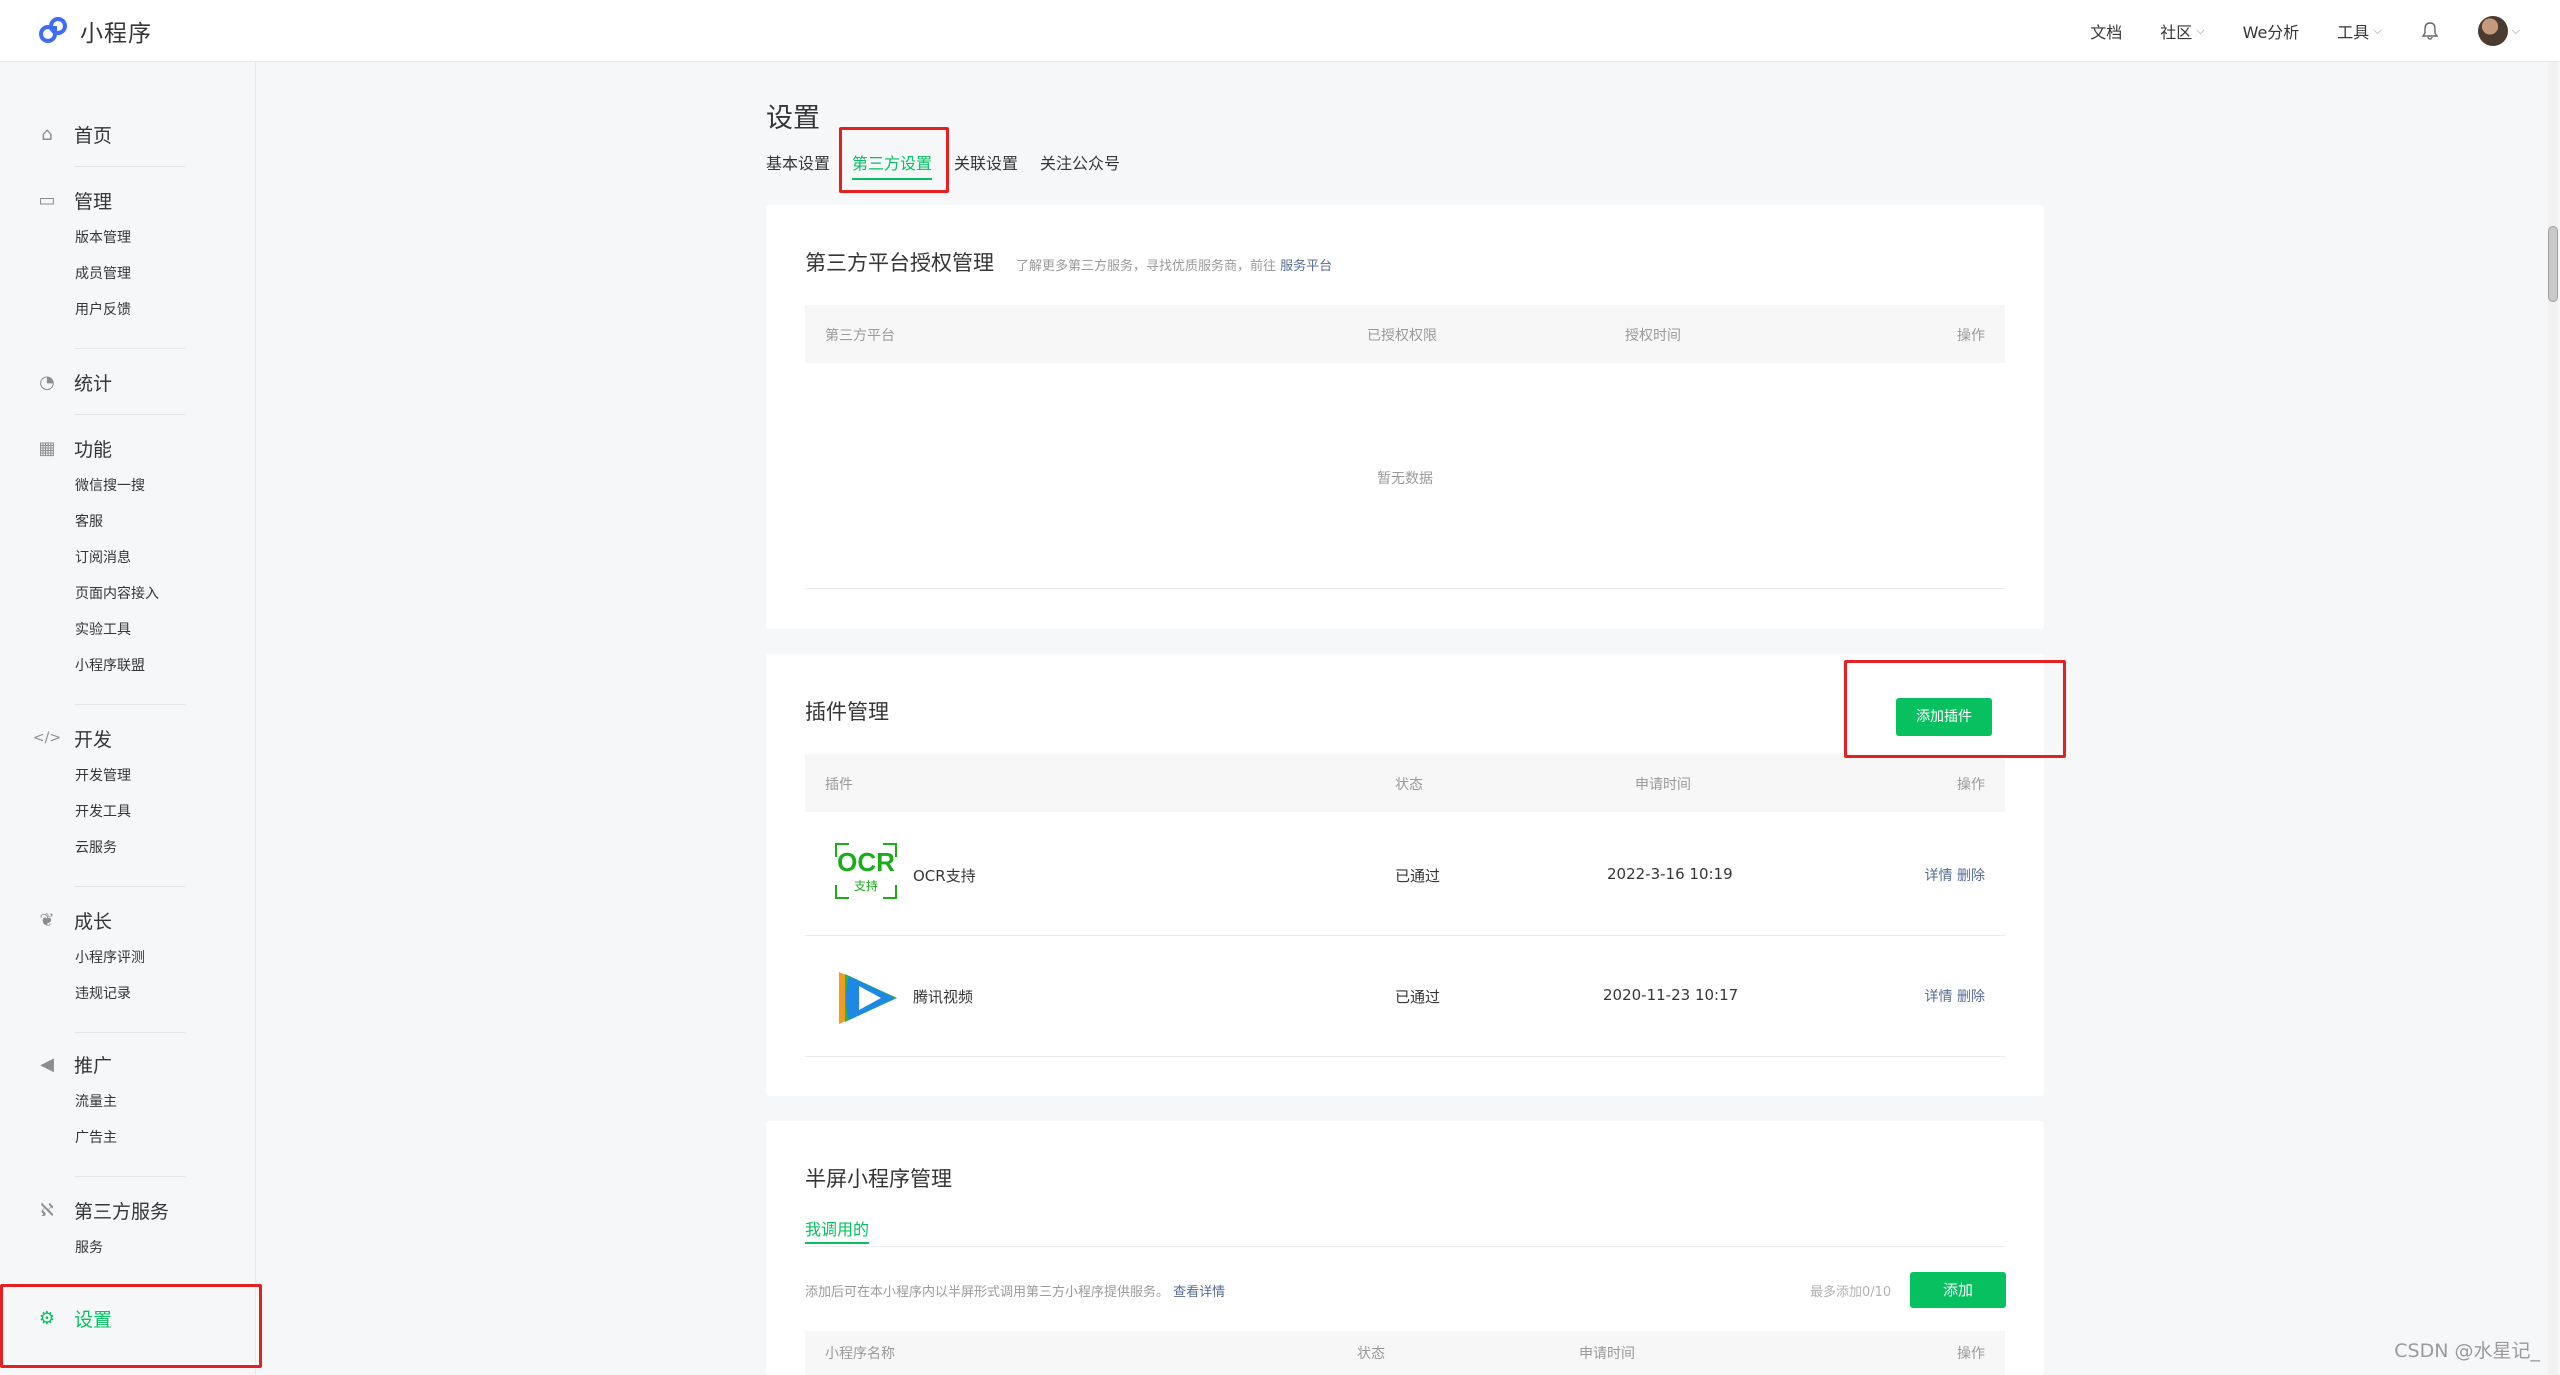  I want to click on sidebar-subitem: 页面内容接入, so click(128, 594).